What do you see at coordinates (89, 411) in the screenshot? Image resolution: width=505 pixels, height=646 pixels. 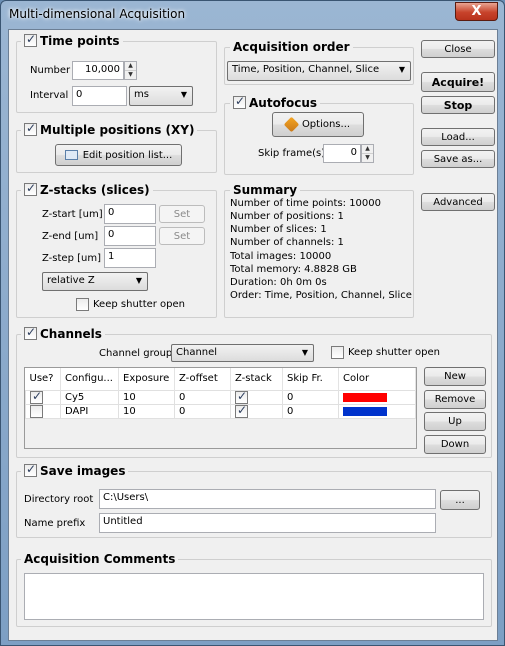 I see `channel-config-cell: DAPI` at bounding box center [89, 411].